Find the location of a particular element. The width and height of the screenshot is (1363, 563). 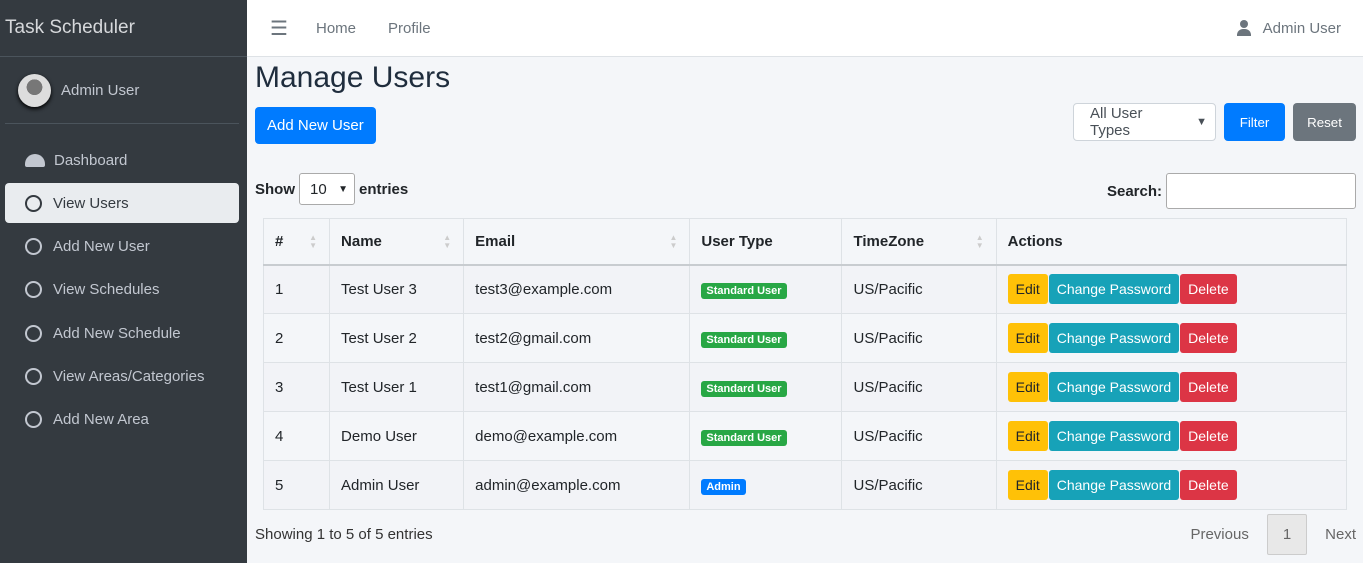

user-icon is located at coordinates (1243, 28).